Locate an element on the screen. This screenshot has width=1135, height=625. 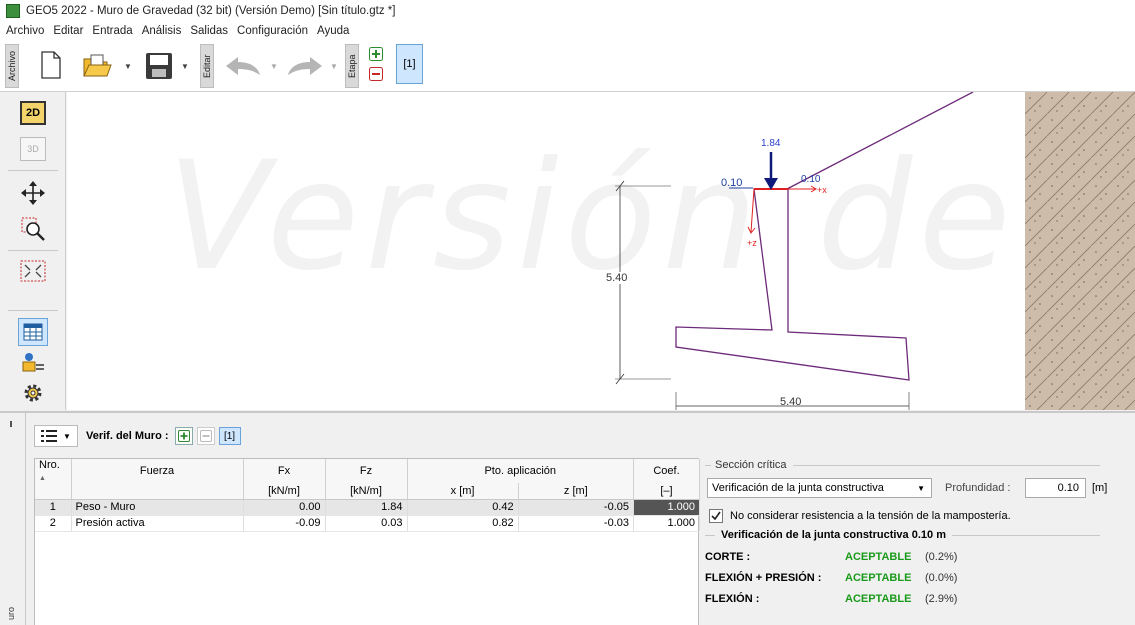
pan-button is located at coordinates (33, 193).